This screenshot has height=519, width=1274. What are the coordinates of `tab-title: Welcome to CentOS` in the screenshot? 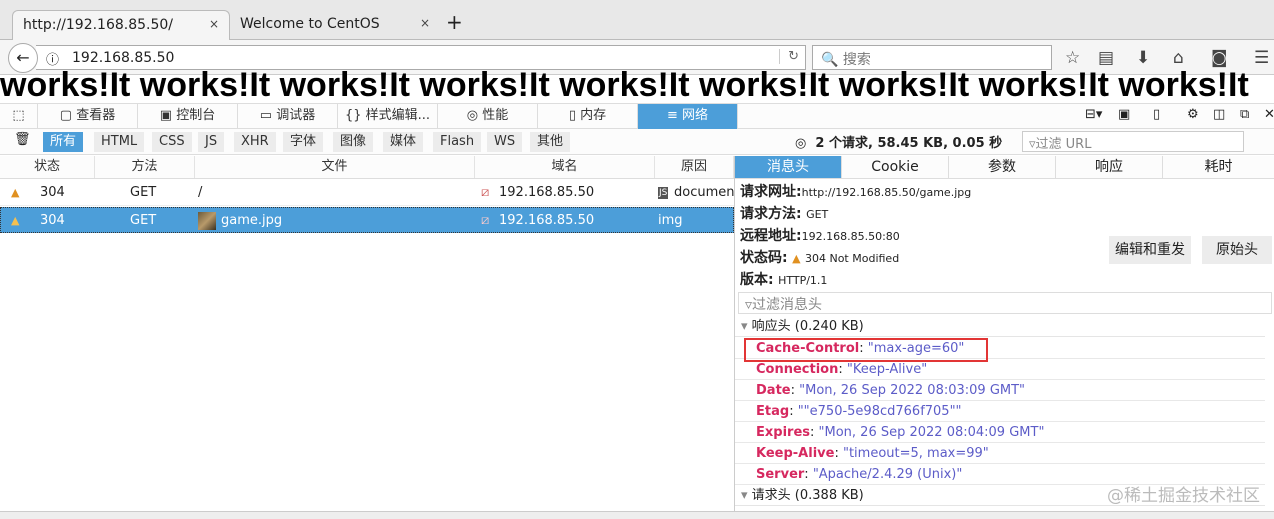 It's located at (310, 24).